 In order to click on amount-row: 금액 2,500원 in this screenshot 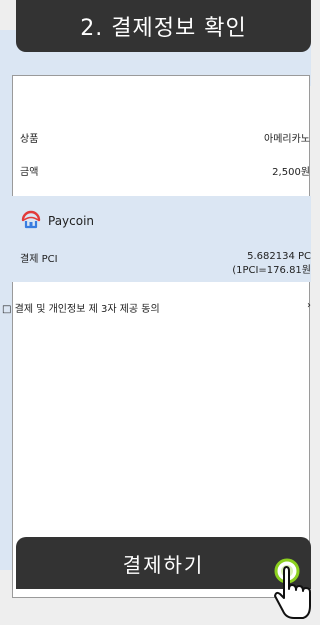, I will do `click(165, 170)`.